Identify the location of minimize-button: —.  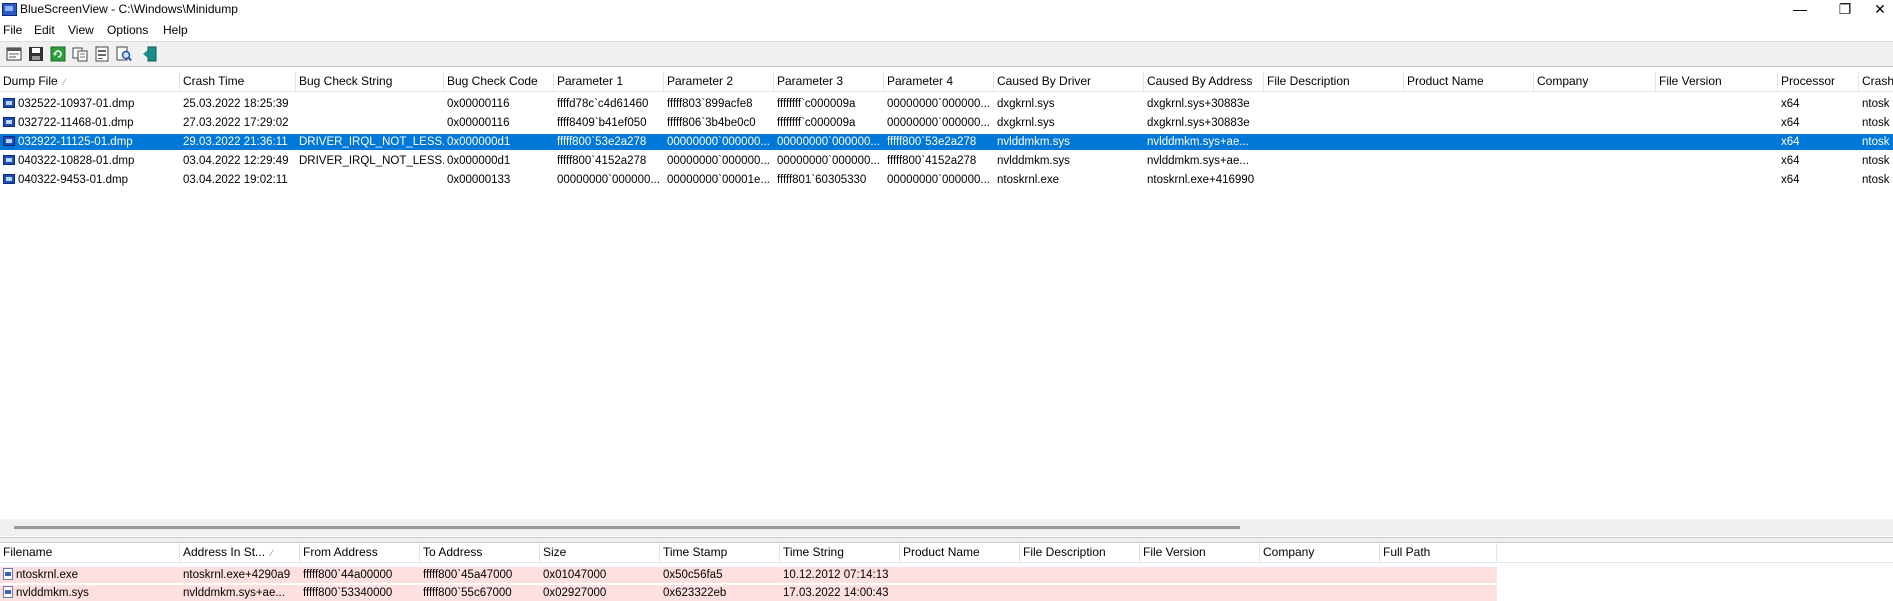
(1800, 10).